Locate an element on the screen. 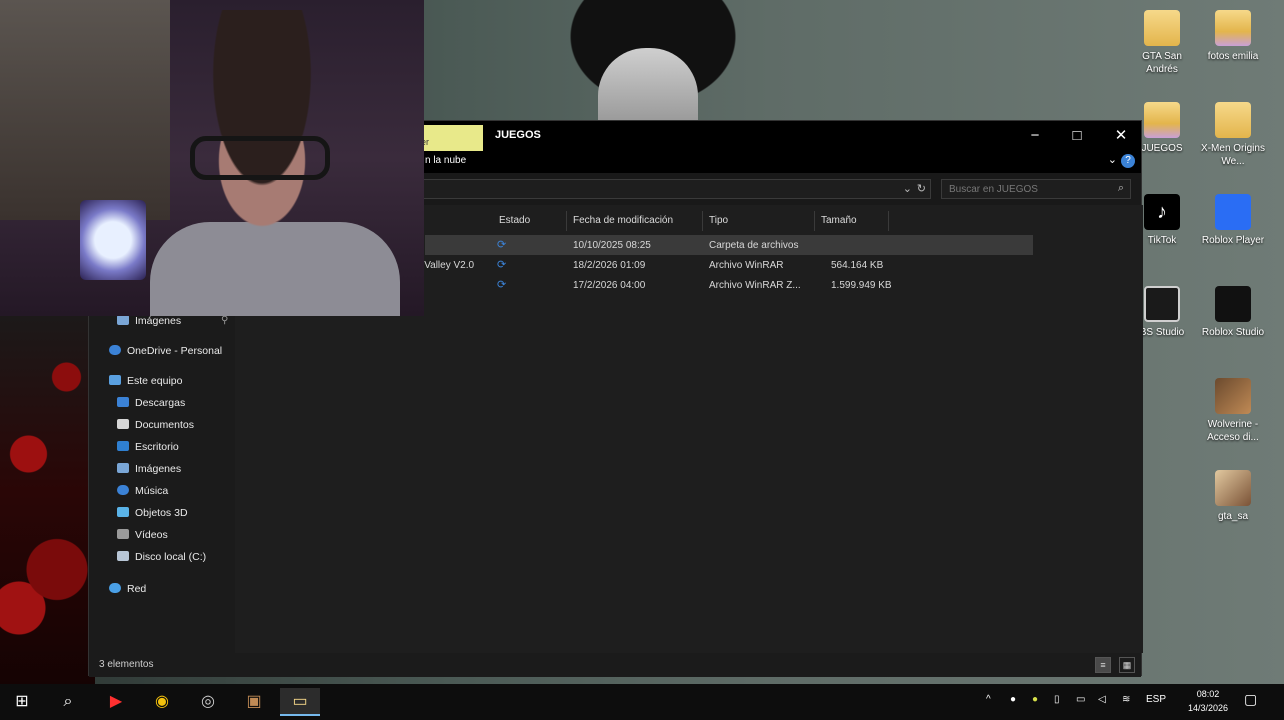 The image size is (1284, 720). details-view-button: ≡ is located at coordinates (1103, 665).